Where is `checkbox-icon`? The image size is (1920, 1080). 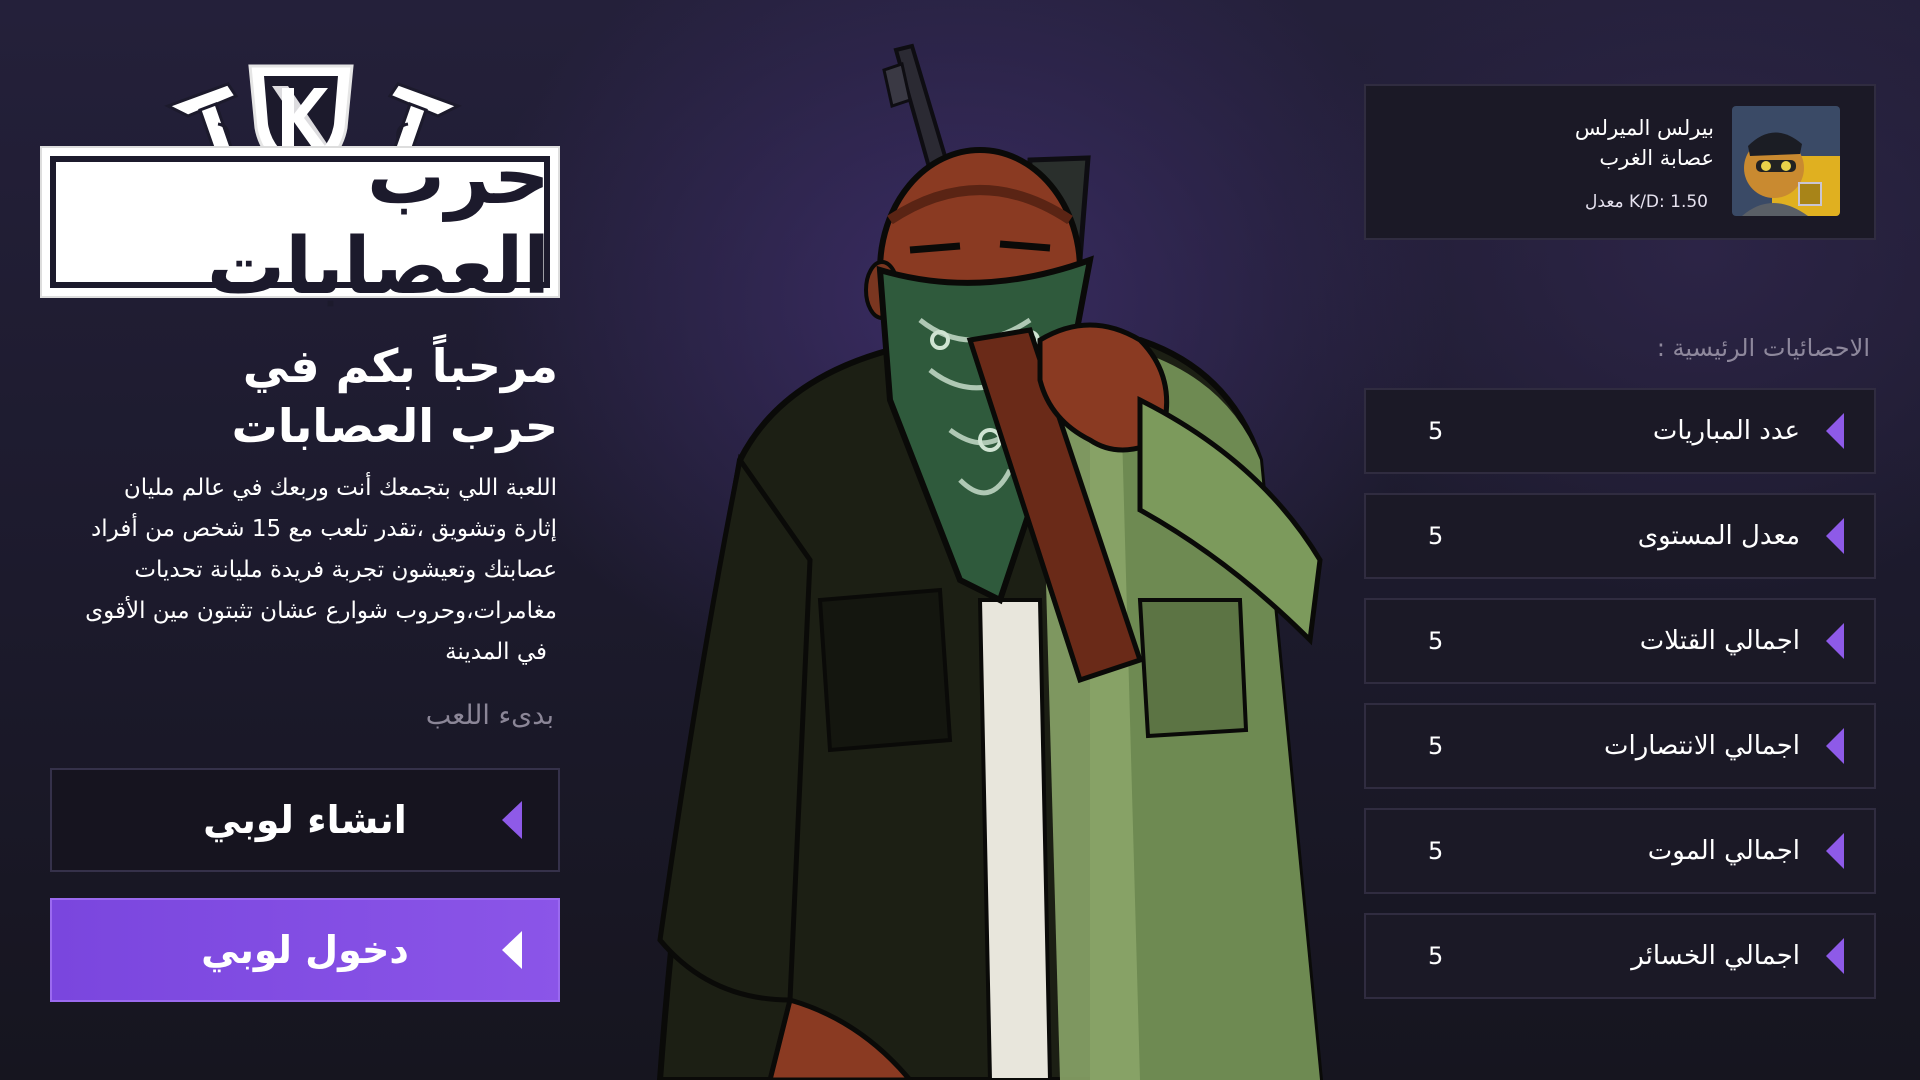
checkbox-icon is located at coordinates (1810, 194).